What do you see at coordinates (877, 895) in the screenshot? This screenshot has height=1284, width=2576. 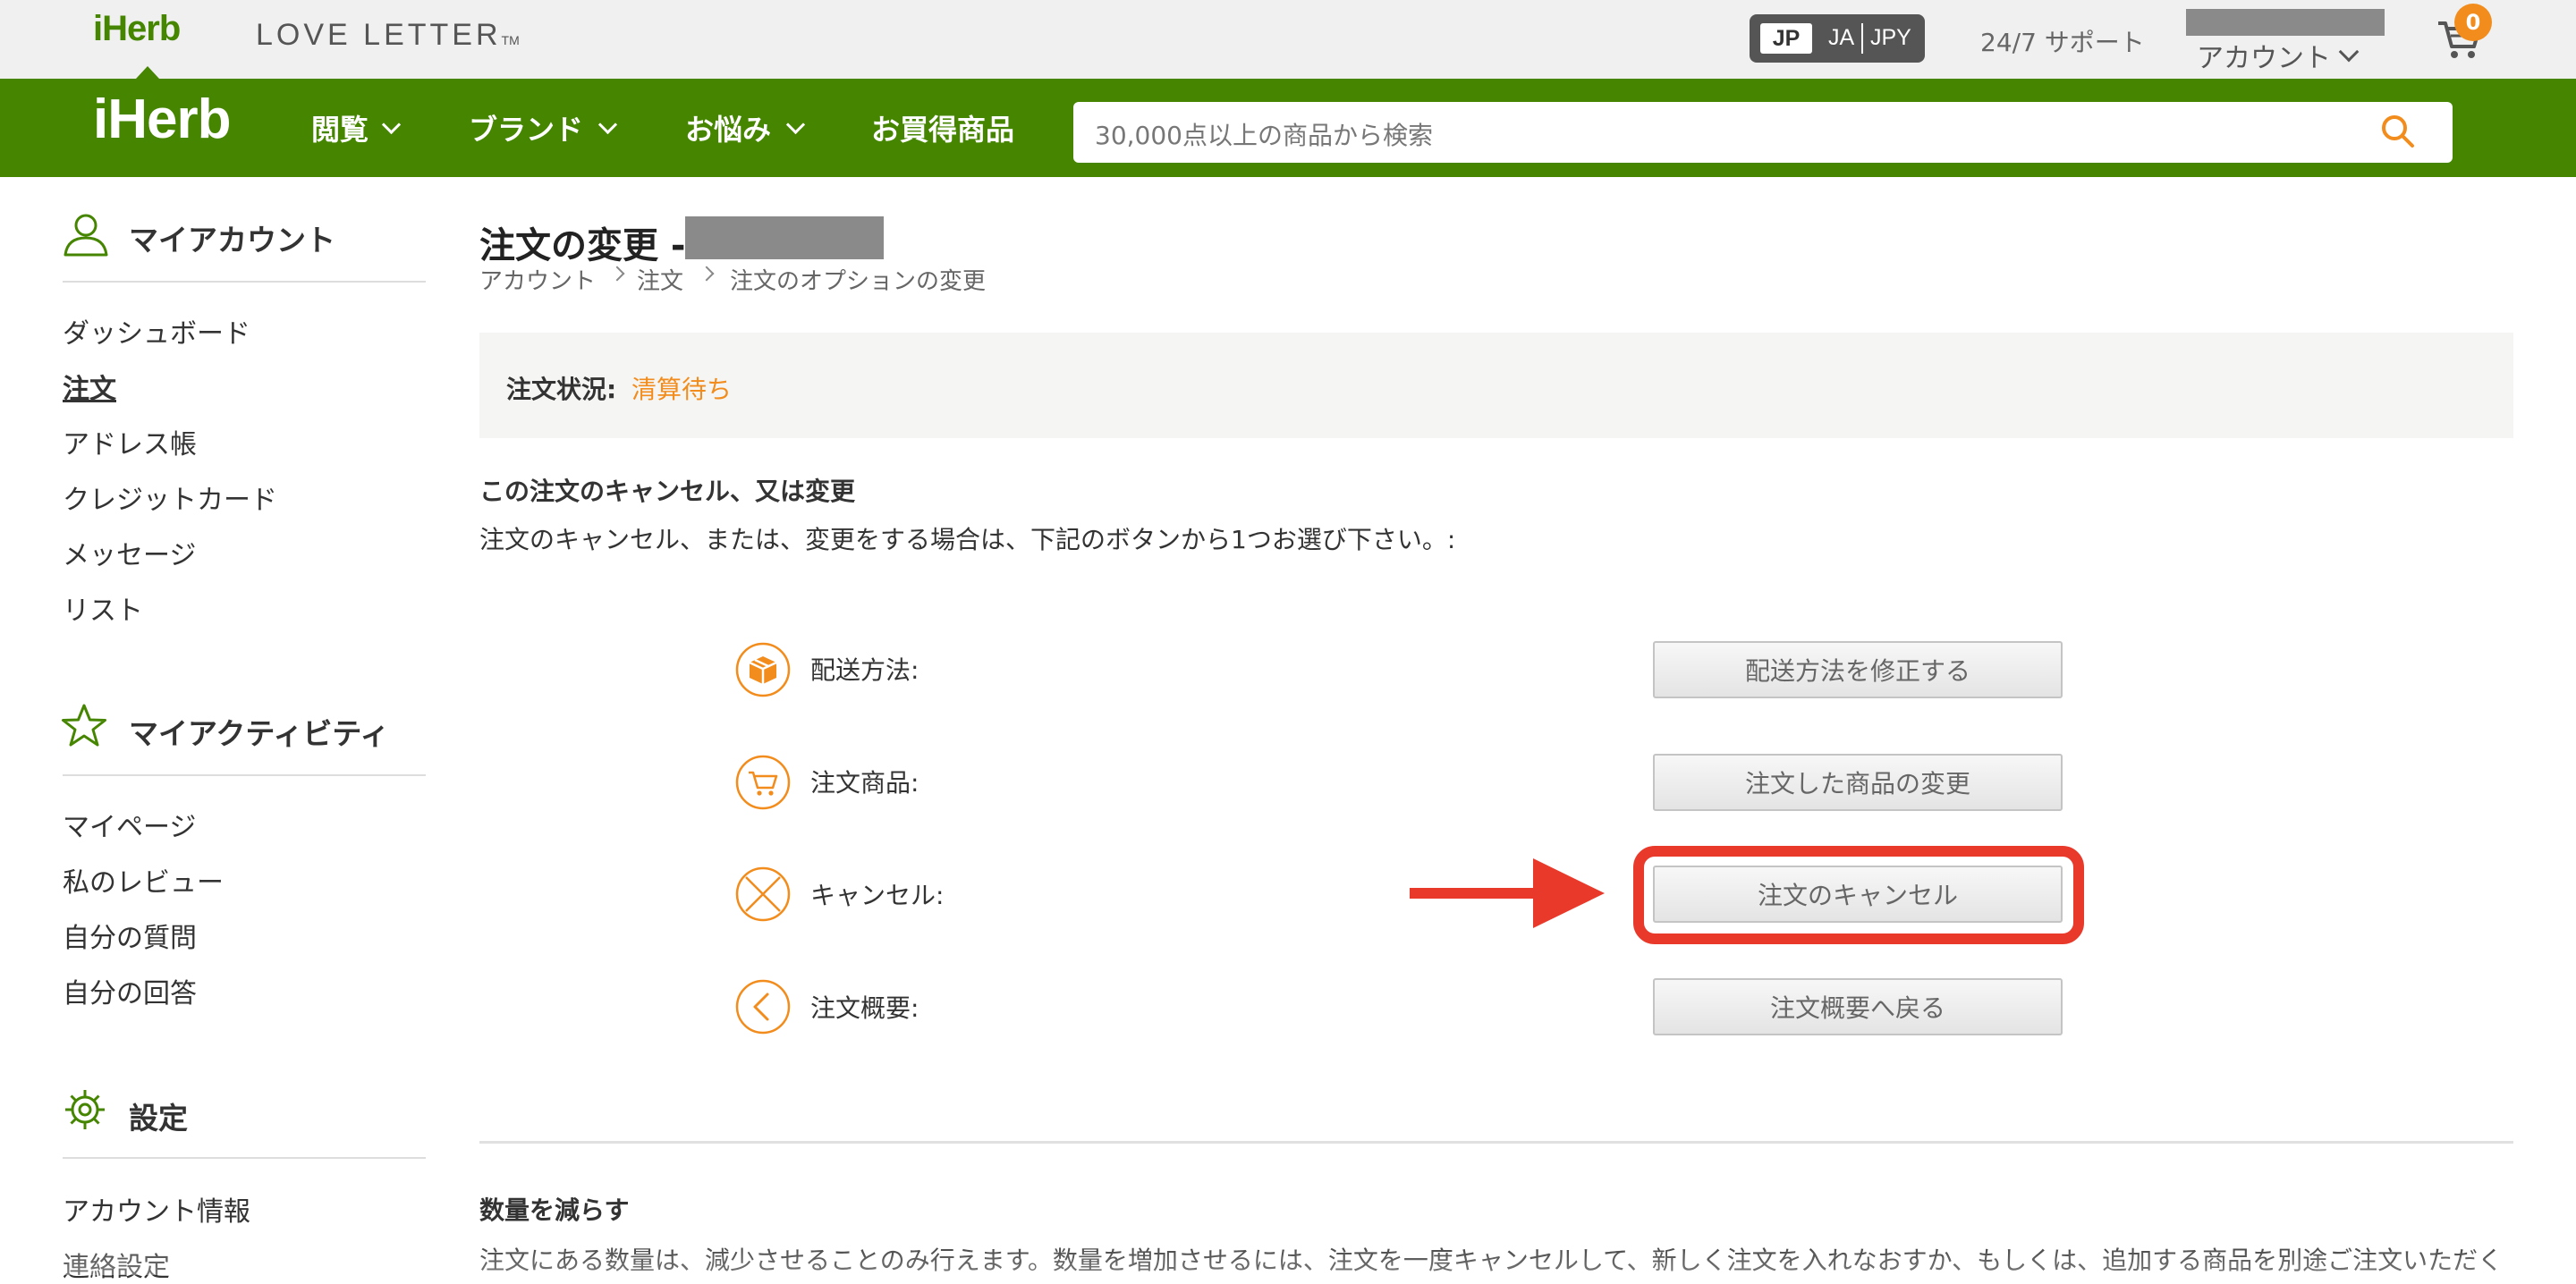 I see `option-label-cancel: キャンセル:` at bounding box center [877, 895].